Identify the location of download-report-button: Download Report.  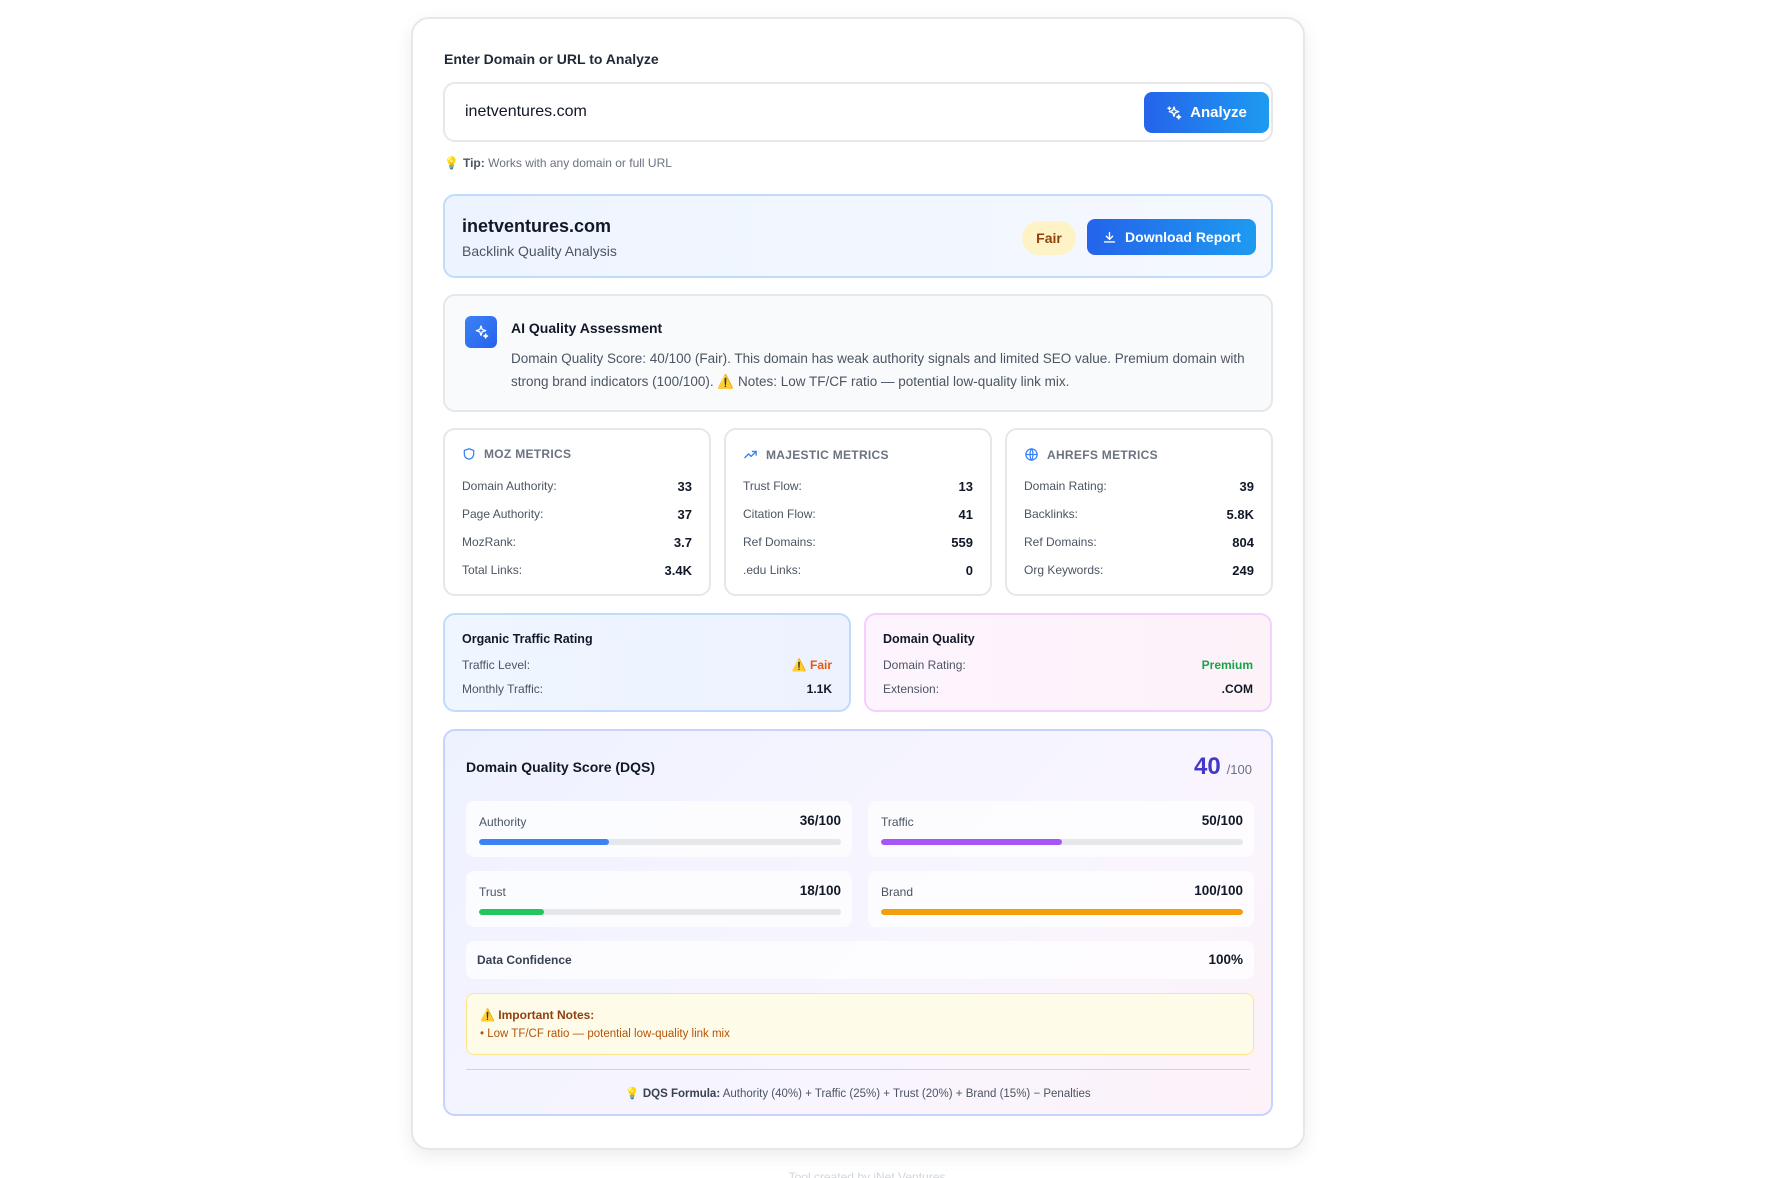
(1171, 237).